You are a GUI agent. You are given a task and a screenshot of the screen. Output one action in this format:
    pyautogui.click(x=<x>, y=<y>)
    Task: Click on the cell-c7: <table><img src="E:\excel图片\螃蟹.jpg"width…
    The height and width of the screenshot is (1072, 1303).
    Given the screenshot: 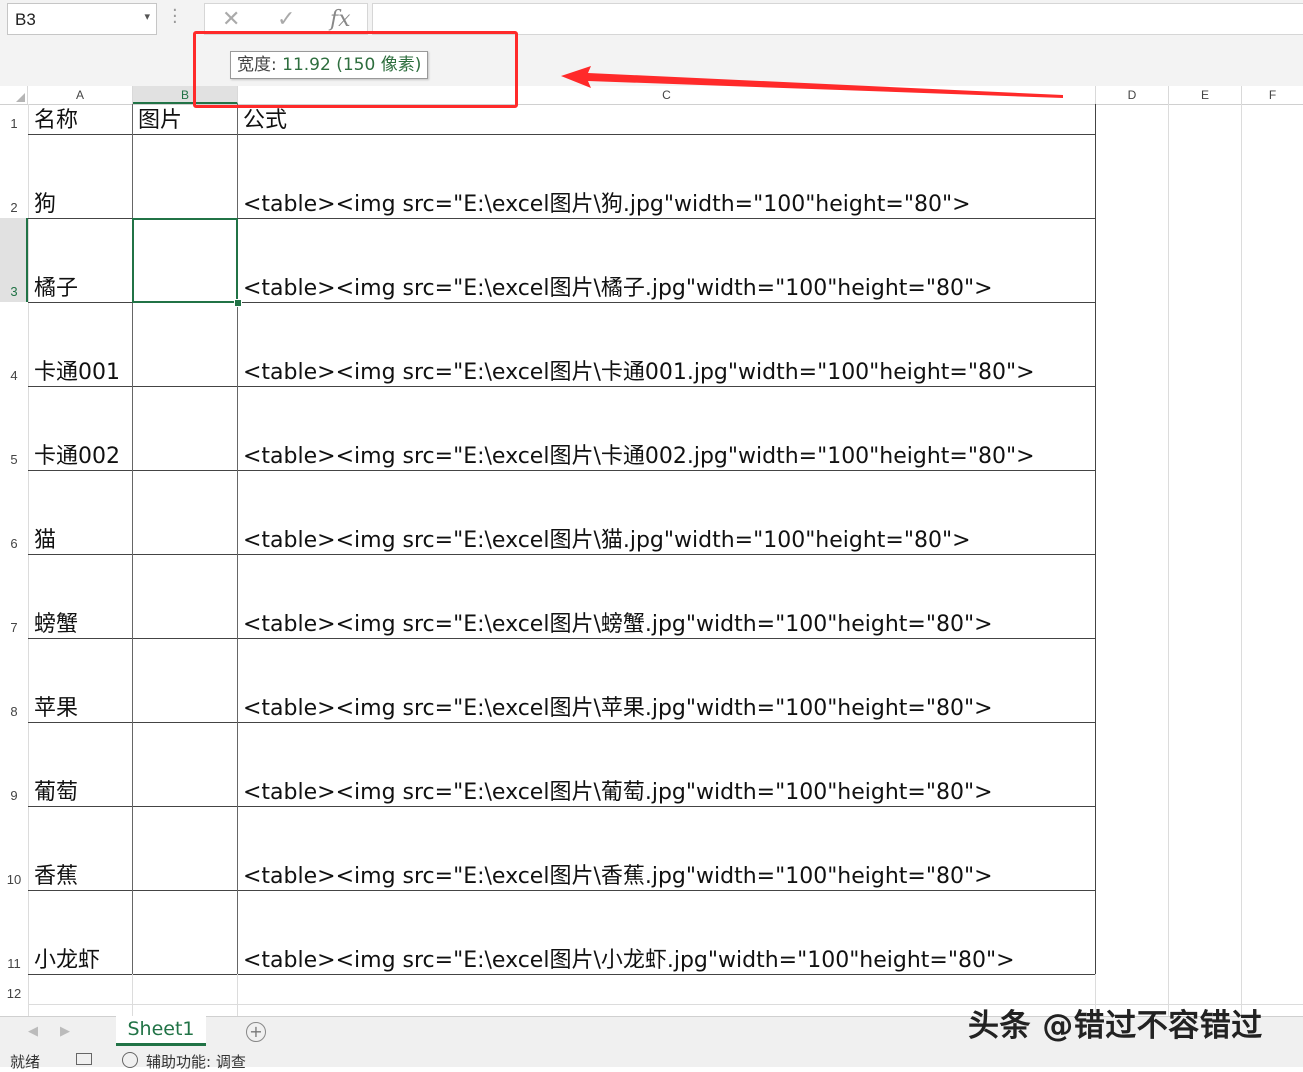 What is the action you would take?
    pyautogui.click(x=666, y=596)
    